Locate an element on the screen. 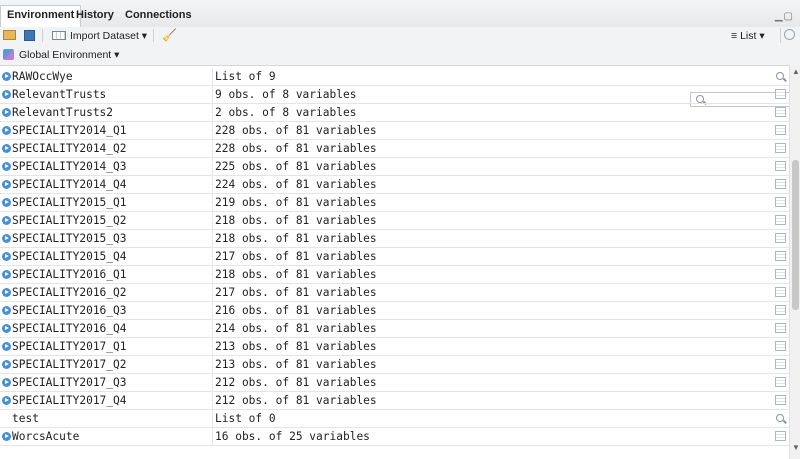  view-mode-dropdown: ≡ List ▾ is located at coordinates (748, 36).